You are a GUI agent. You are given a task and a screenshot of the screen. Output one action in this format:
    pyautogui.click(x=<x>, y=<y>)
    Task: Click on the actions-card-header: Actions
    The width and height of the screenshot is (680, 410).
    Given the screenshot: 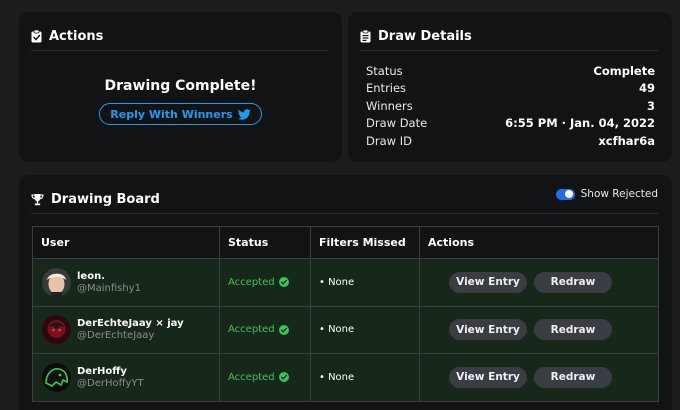 What is the action you would take?
    pyautogui.click(x=179, y=37)
    